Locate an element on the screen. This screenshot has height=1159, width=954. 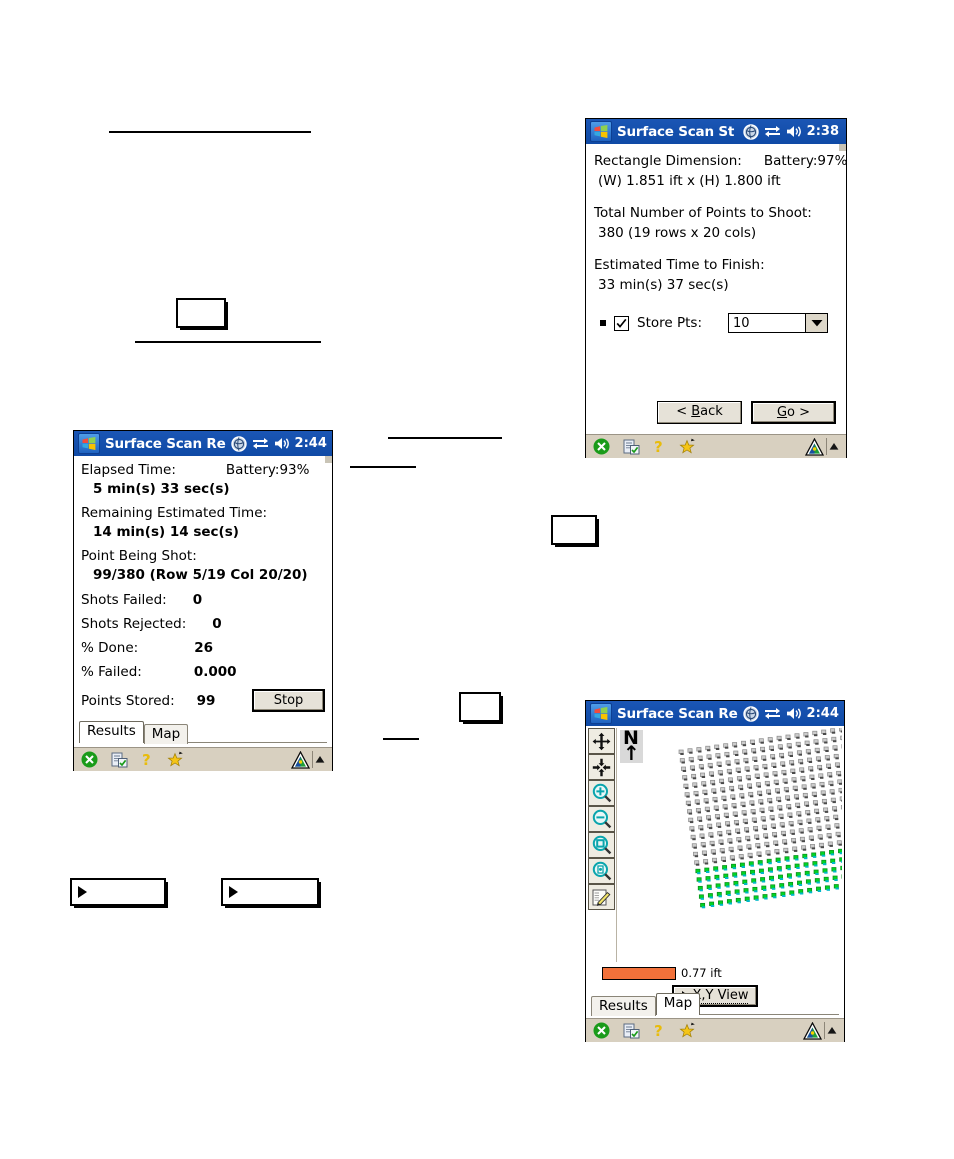
remaining-time-value: 14 min(s) 14 sec(s) is located at coordinates (166, 532).